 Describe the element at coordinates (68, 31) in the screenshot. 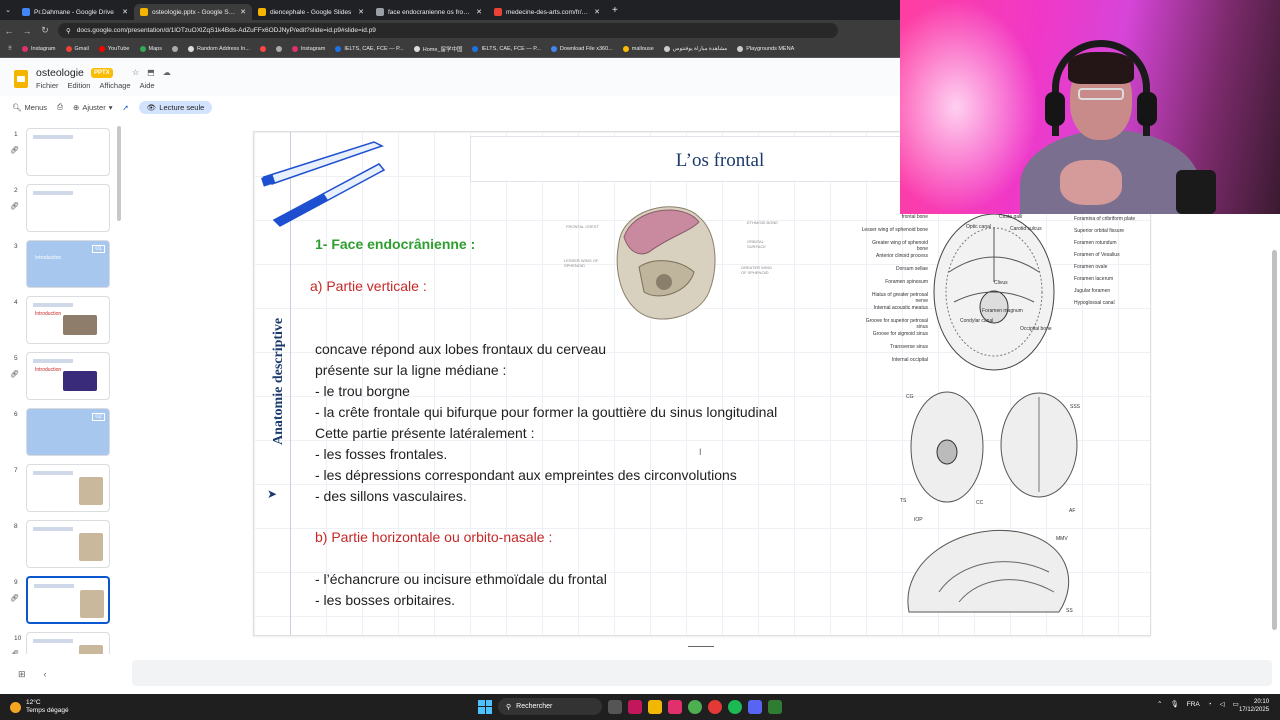

I see `site-info-icon: ⚲` at that location.